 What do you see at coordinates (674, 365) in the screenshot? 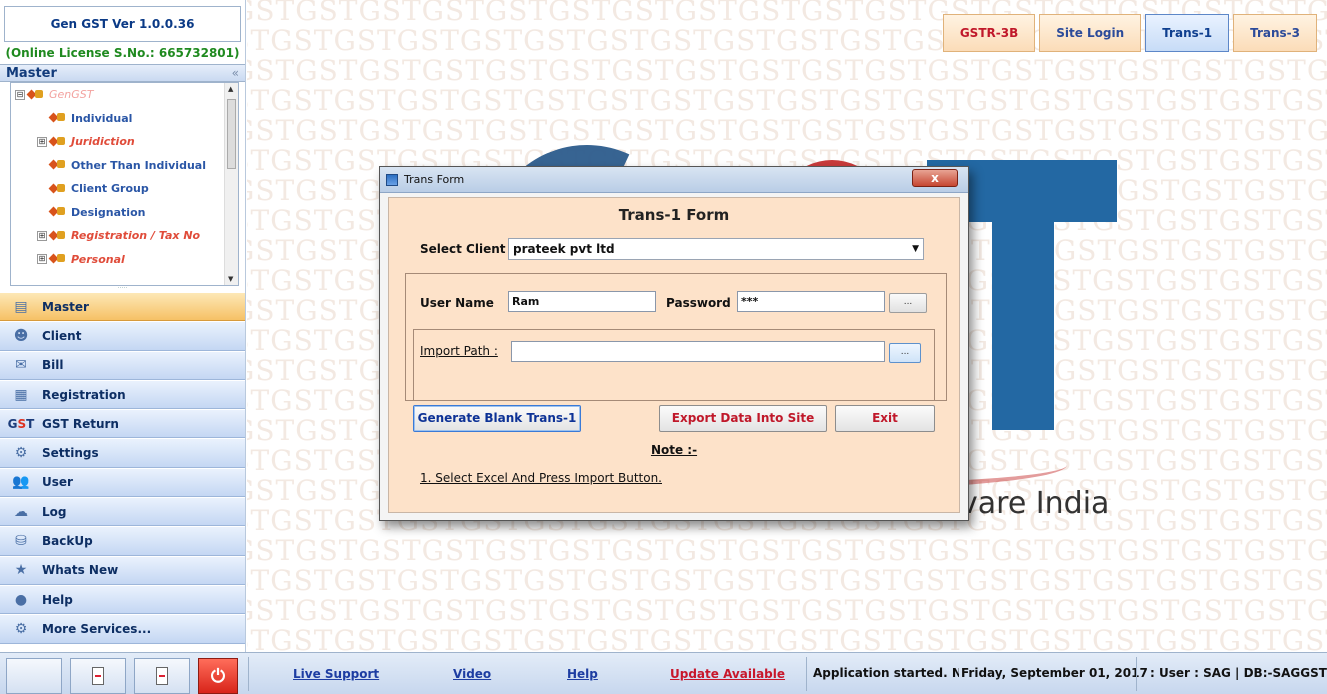
I see `import-group` at bounding box center [674, 365].